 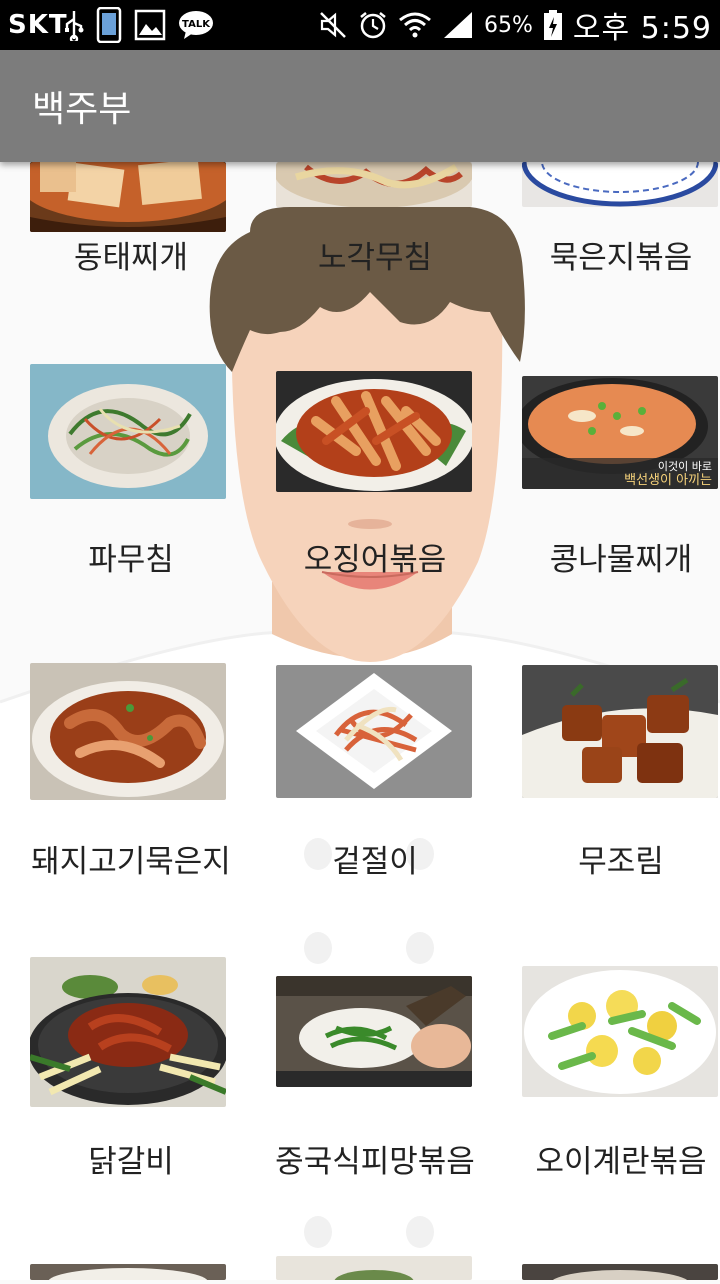 I want to click on recipe-name: 무조림, so click(x=621, y=862).